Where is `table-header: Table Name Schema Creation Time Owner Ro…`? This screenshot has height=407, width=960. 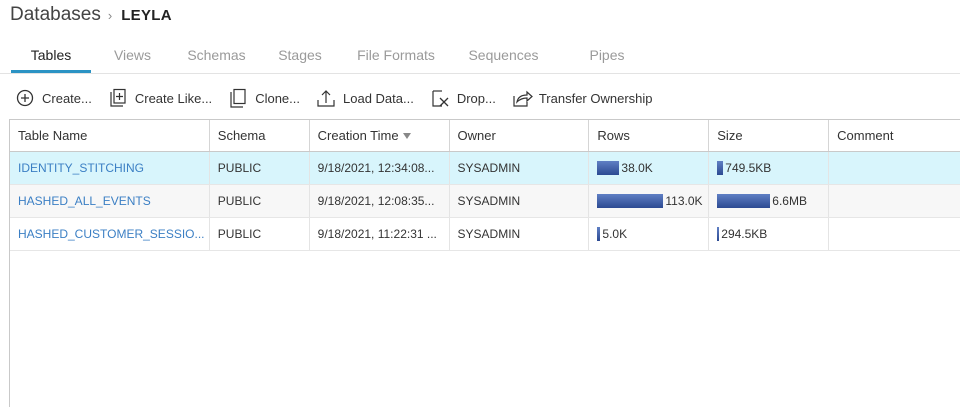
table-header: Table Name Schema Creation Time Owner Ro… is located at coordinates (485, 136).